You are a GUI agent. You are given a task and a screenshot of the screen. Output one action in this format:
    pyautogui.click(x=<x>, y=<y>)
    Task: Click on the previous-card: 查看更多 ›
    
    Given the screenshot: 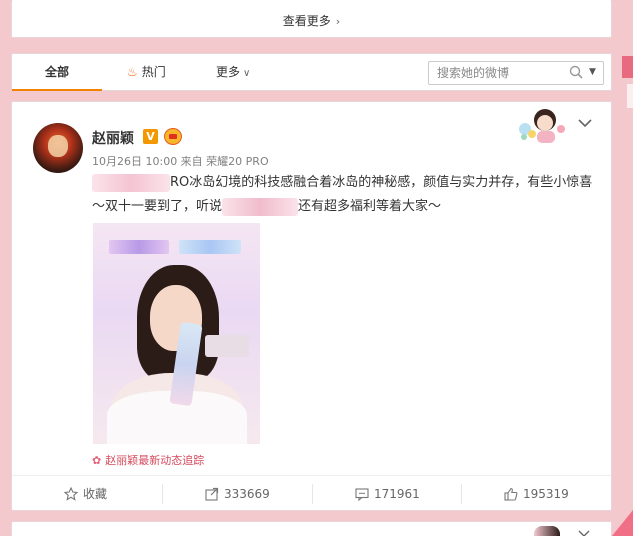 What is the action you would take?
    pyautogui.click(x=311, y=19)
    